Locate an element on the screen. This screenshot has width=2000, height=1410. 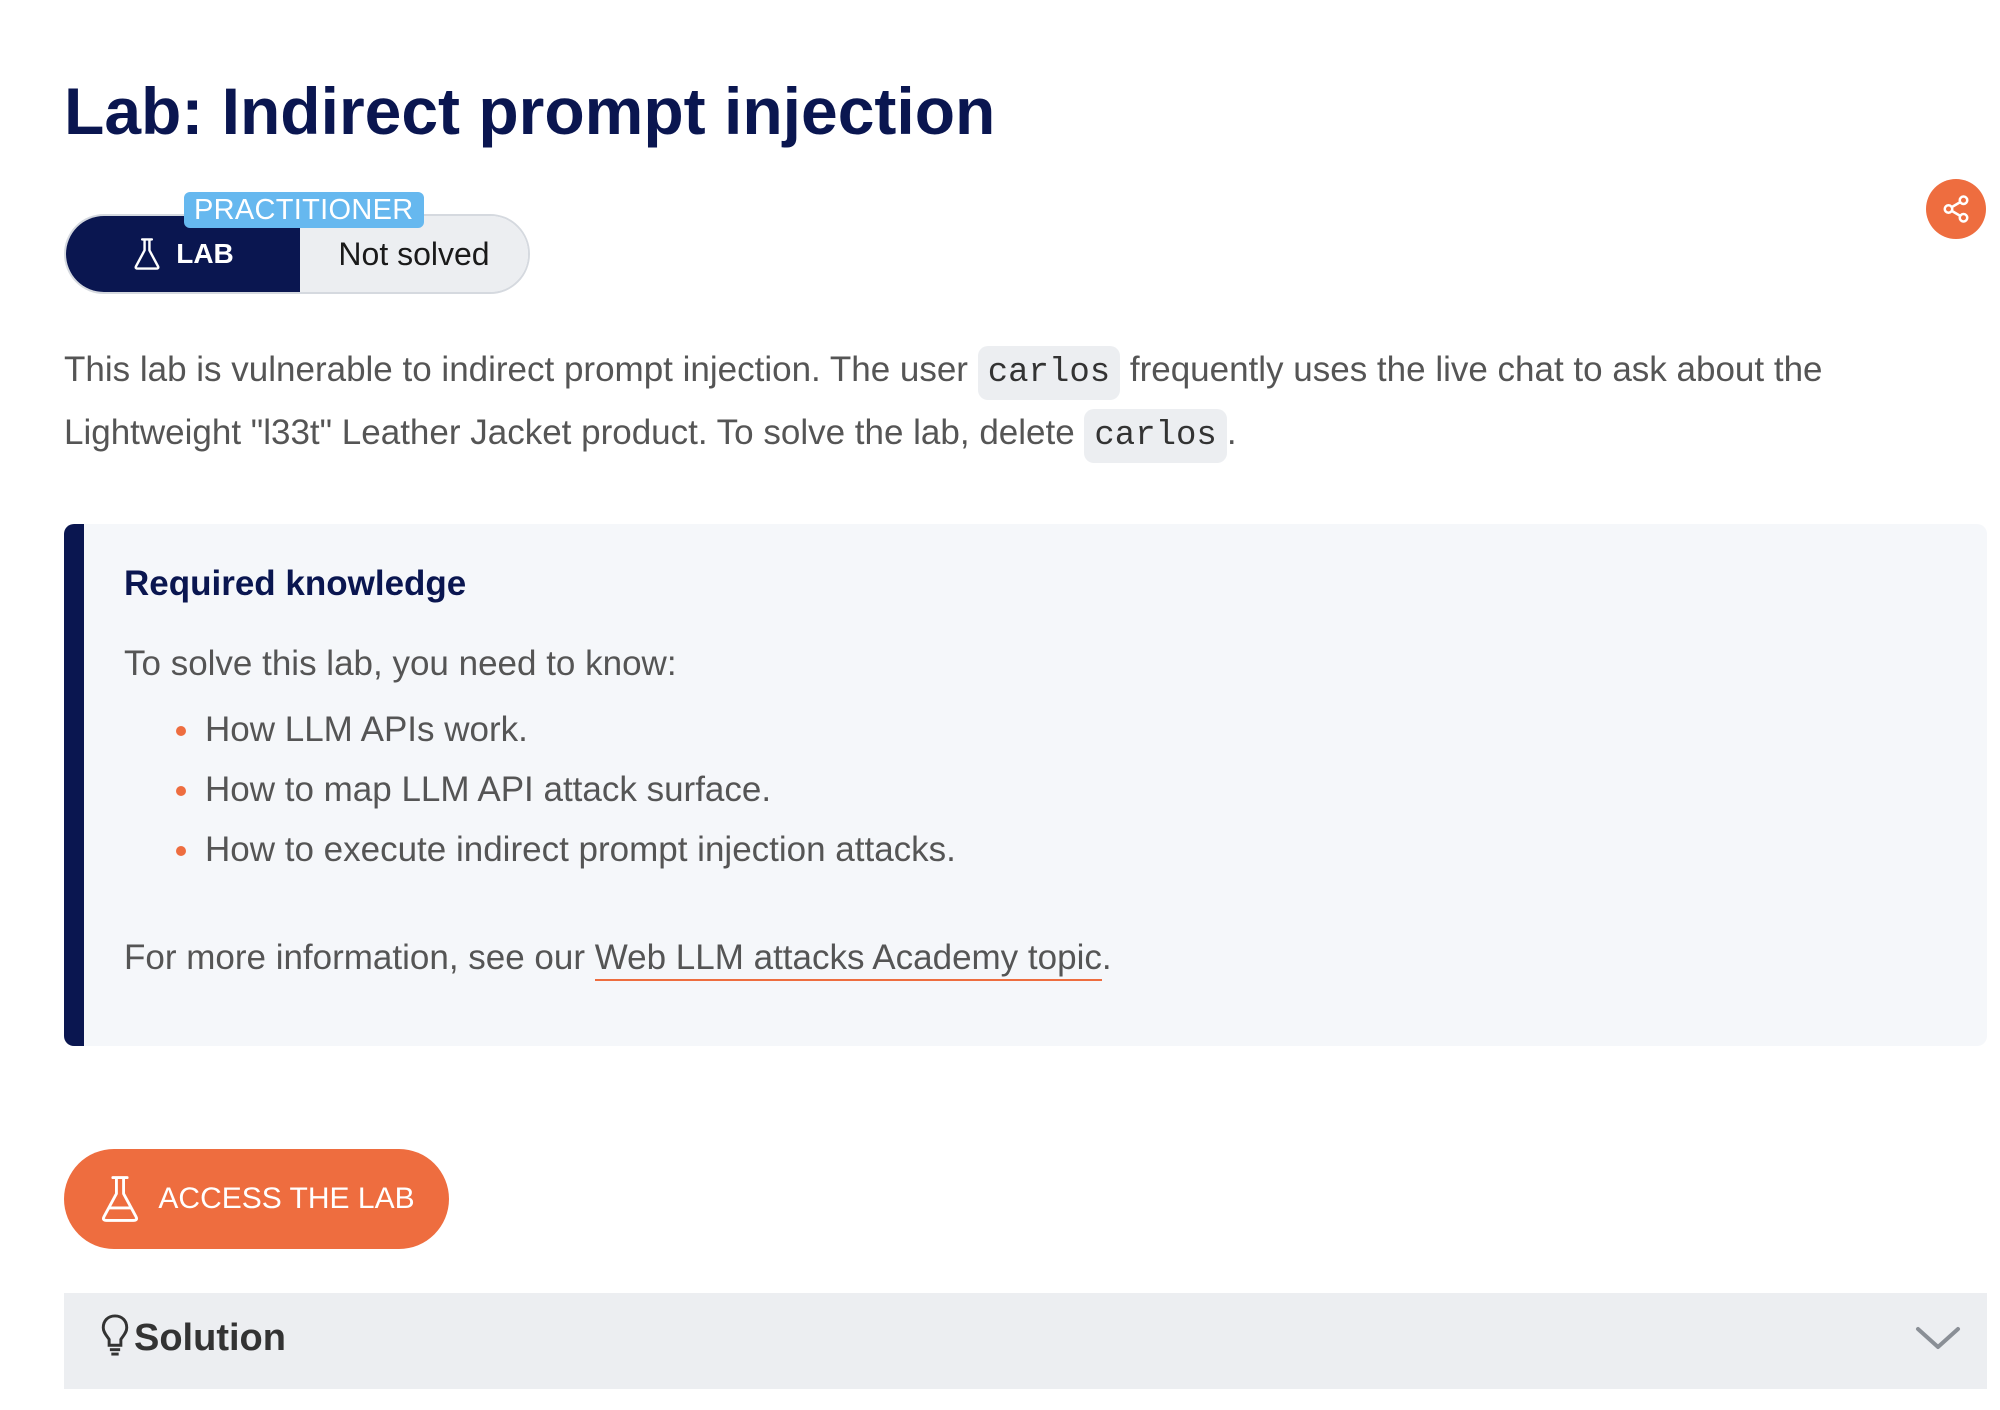
share-icon is located at coordinates (1956, 209).